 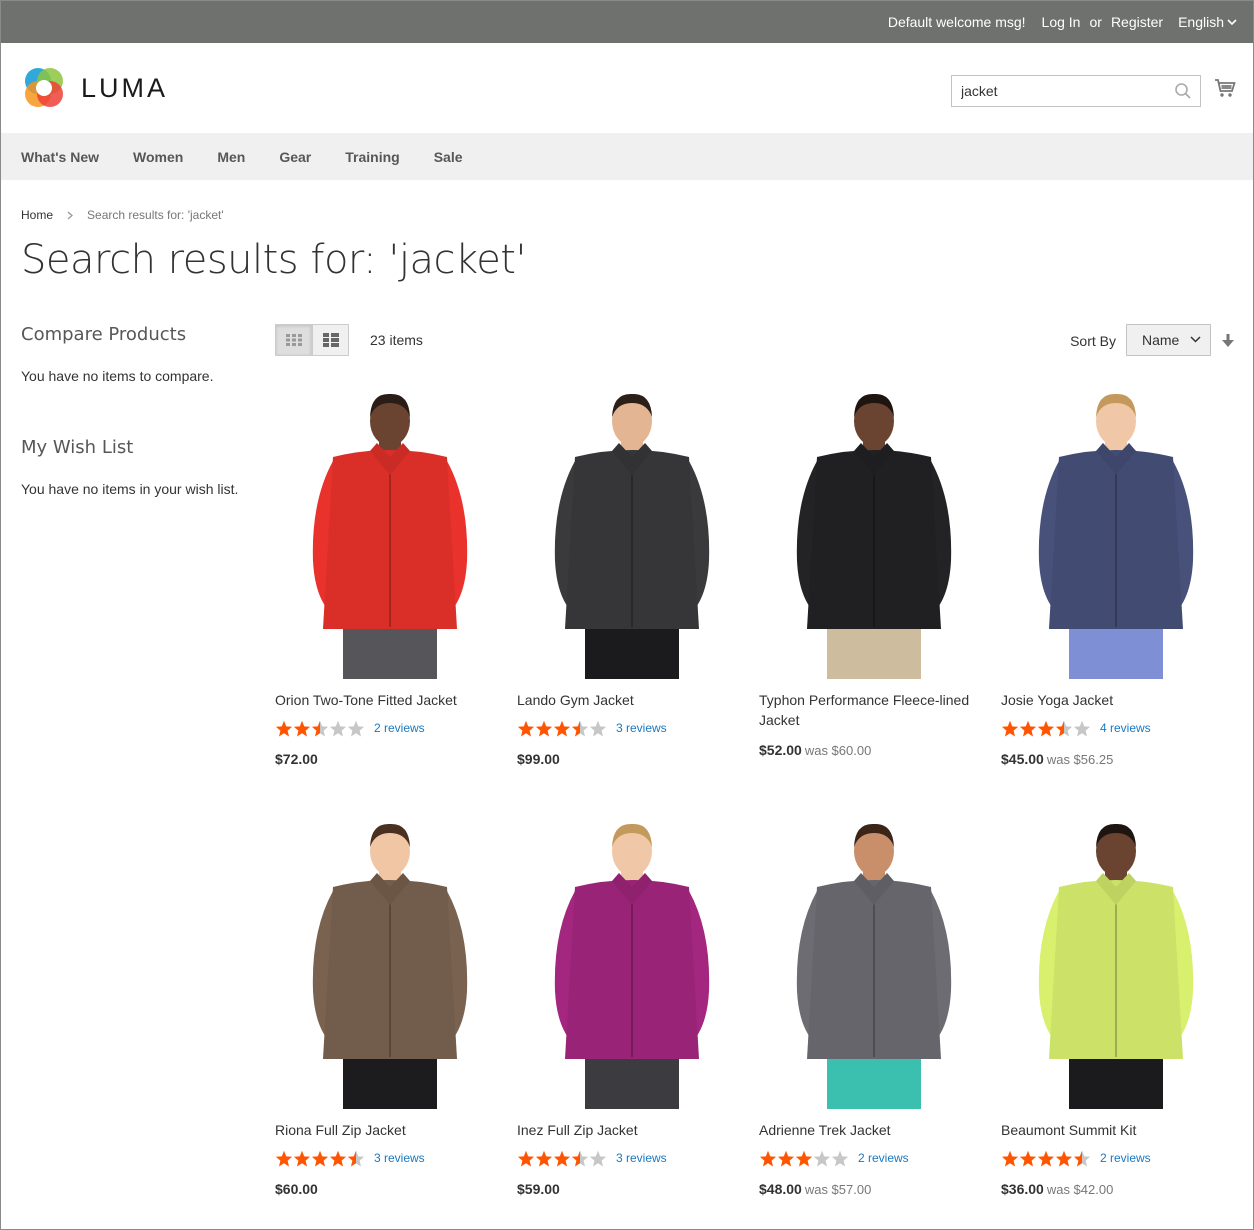 What do you see at coordinates (1080, 759) in the screenshot?
I see `old-price: was $56.25` at bounding box center [1080, 759].